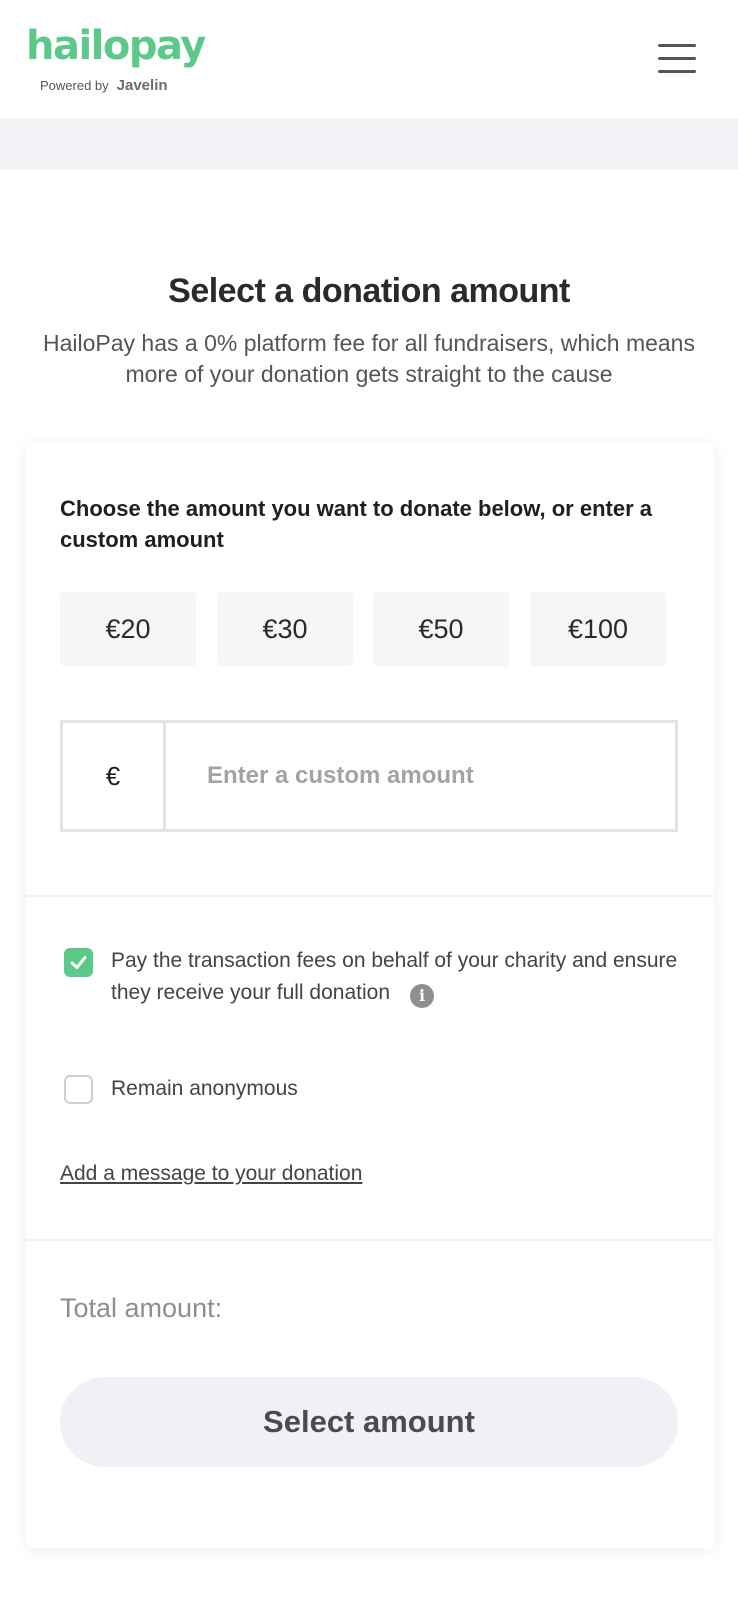 This screenshot has width=738, height=1600. I want to click on currency-symbol: €, so click(114, 776).